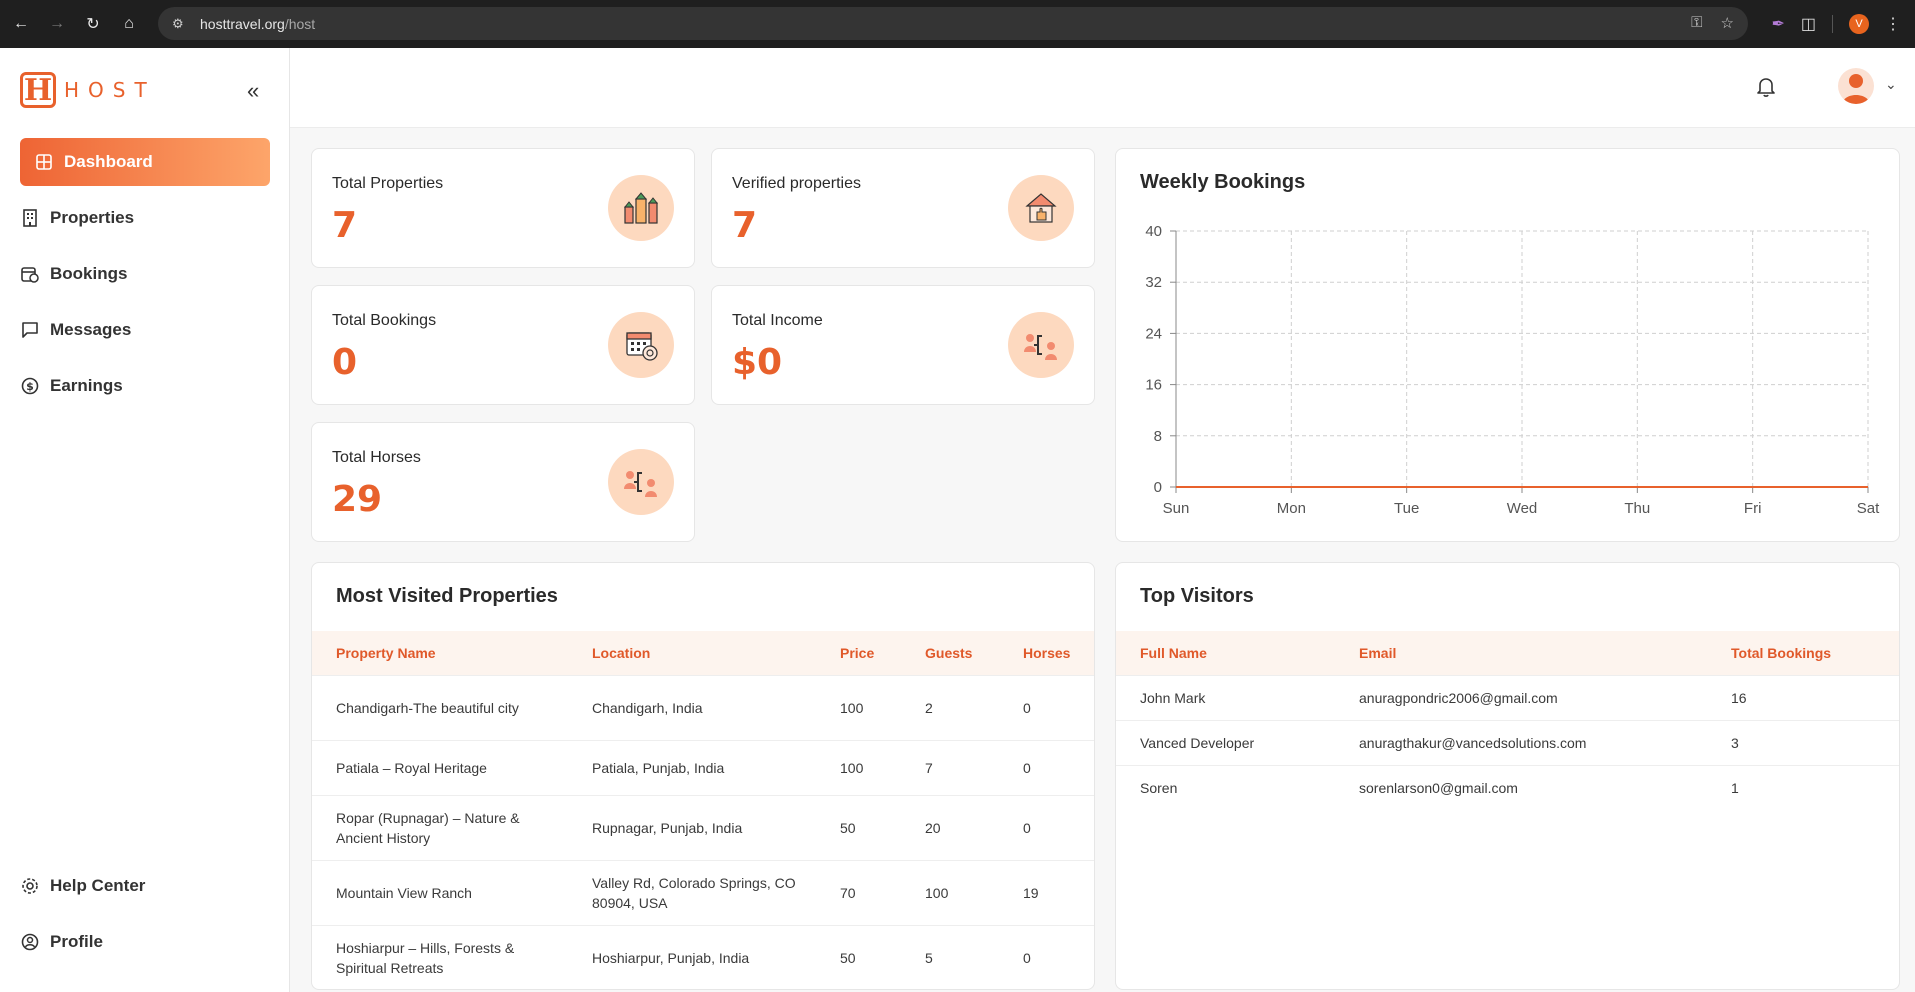 This screenshot has height=992, width=1915. Describe the element at coordinates (1727, 23) in the screenshot. I see `star-icon: ☆` at that location.